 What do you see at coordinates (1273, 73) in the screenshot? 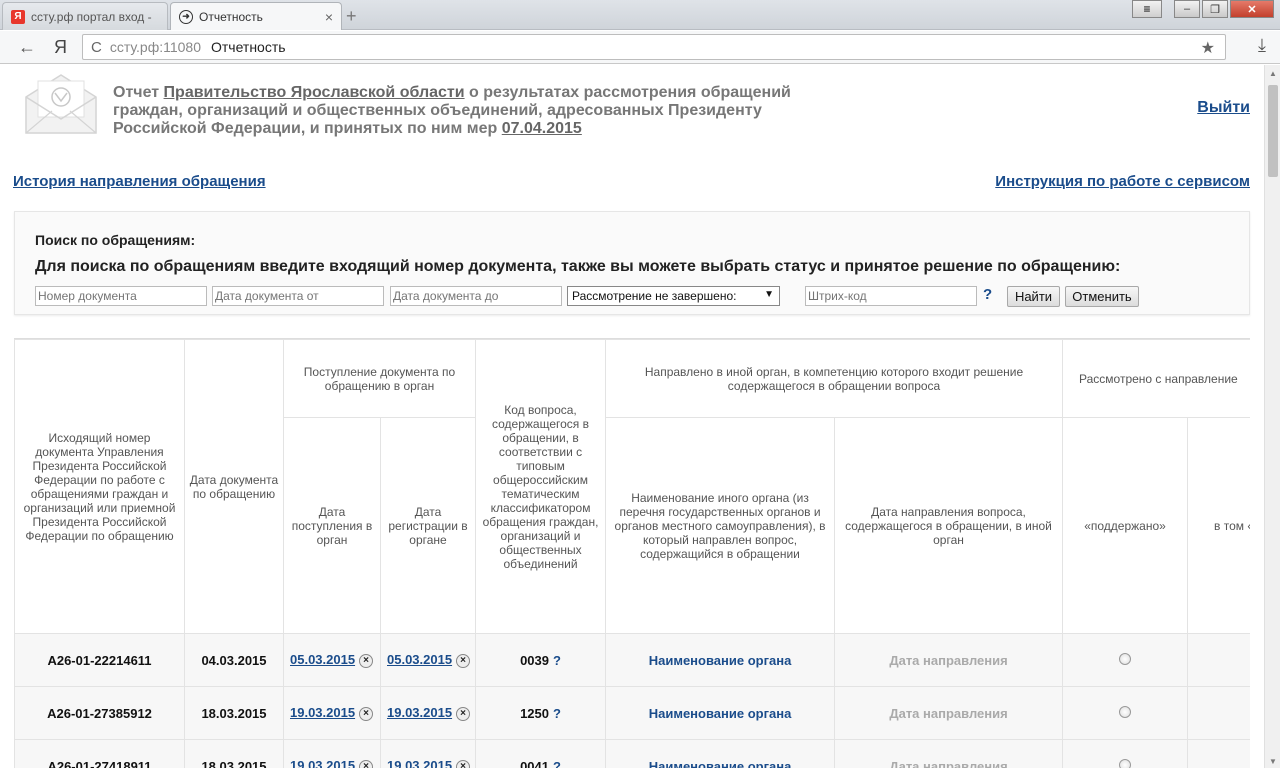
I see `scroll-up-icon: ▲` at bounding box center [1273, 73].